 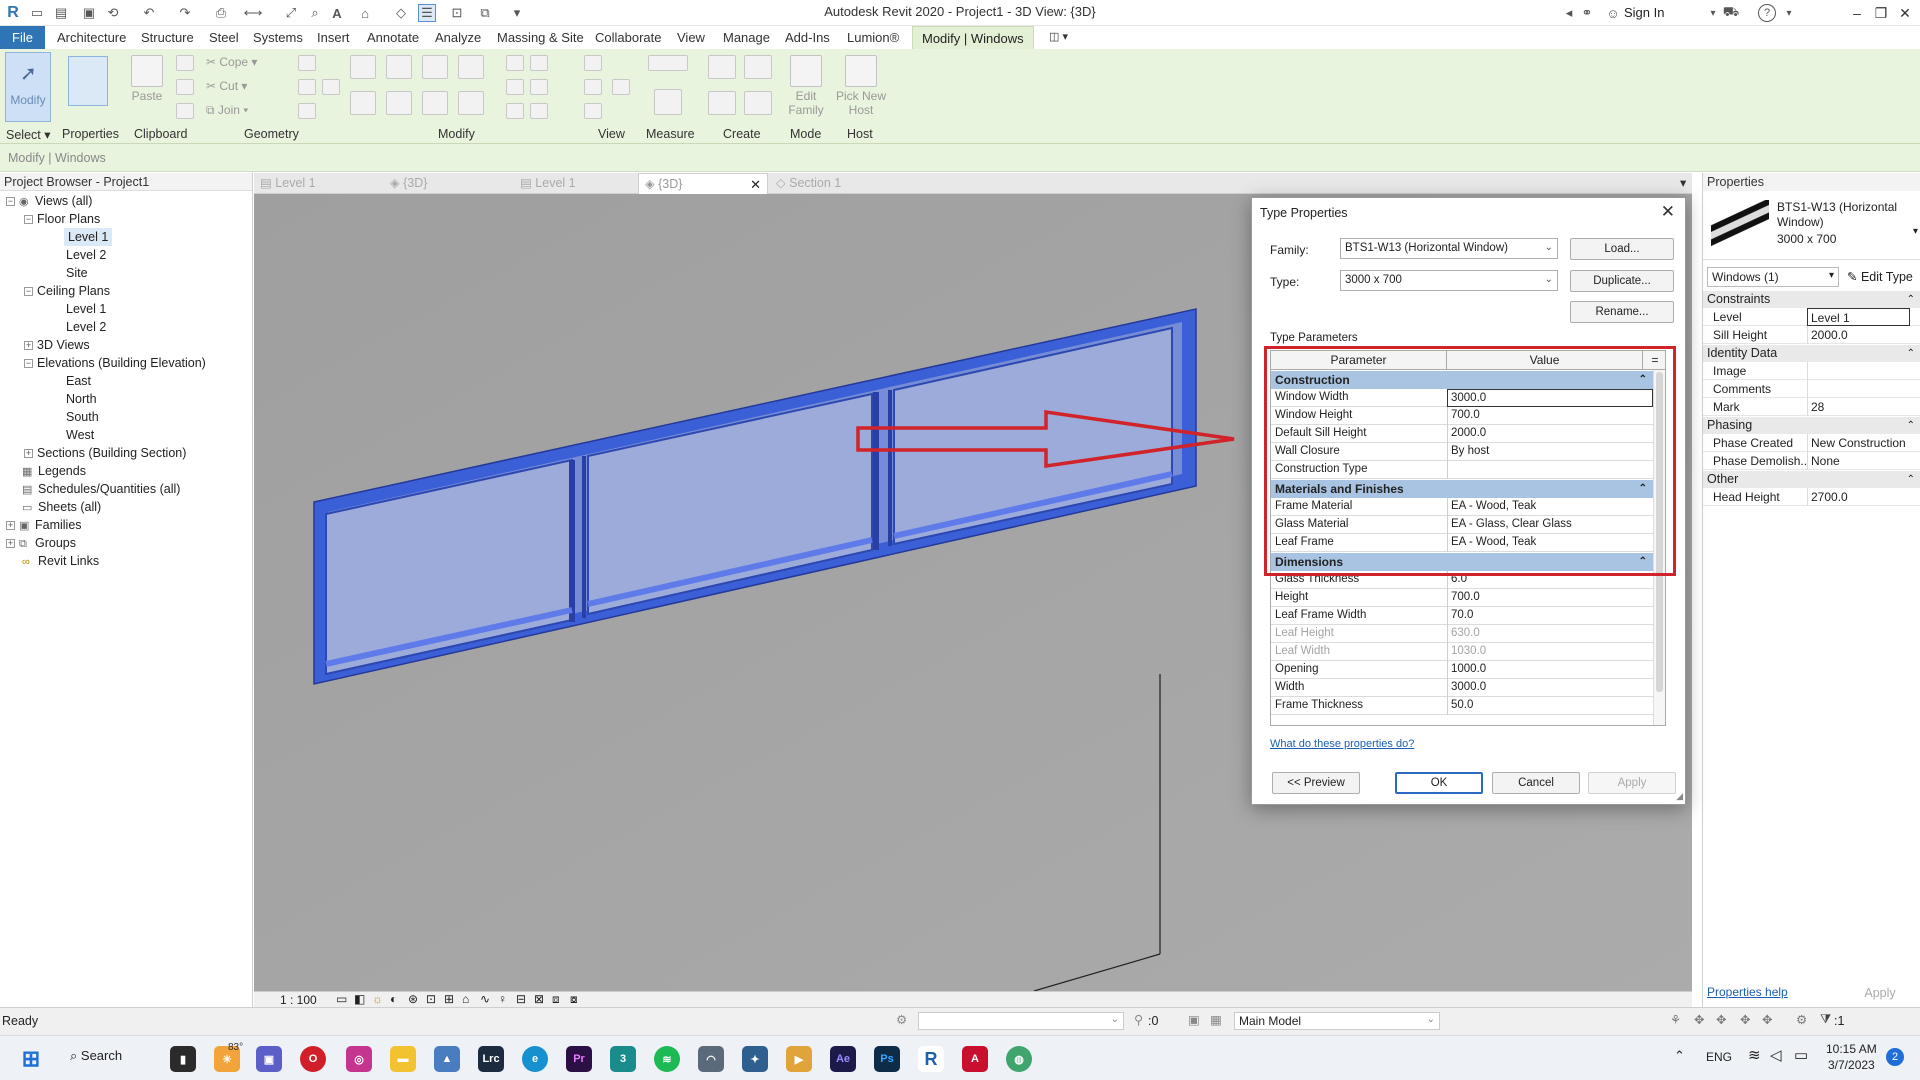 I want to click on tree-revit-links: ∞ Revit Links, so click(x=60, y=561).